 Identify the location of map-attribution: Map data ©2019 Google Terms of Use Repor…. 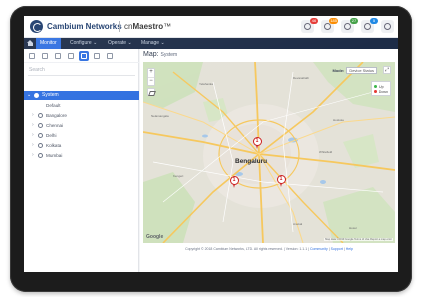
(358, 239).